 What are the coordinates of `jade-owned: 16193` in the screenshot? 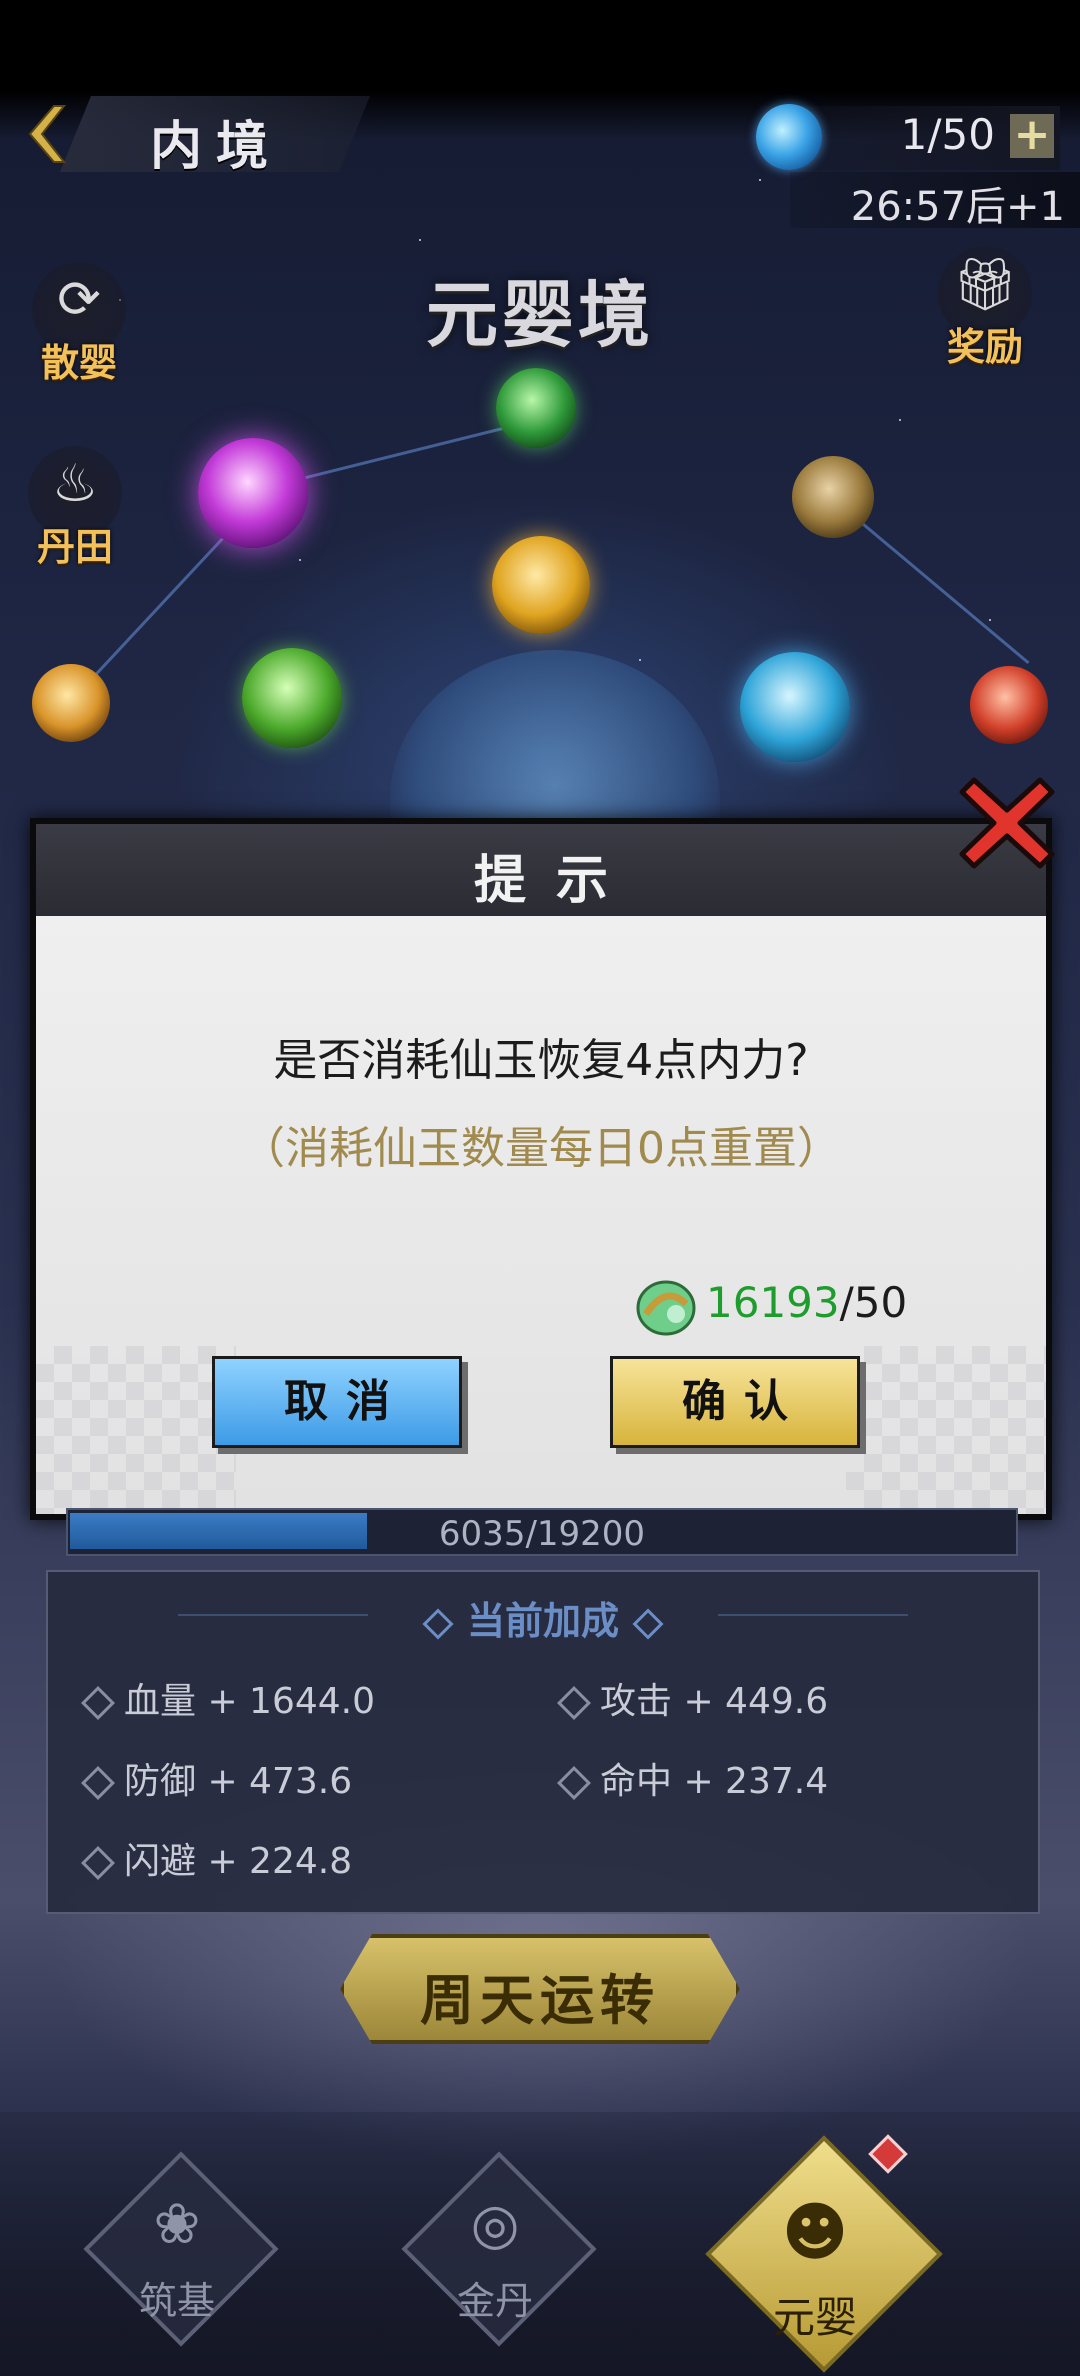 It's located at (773, 1302).